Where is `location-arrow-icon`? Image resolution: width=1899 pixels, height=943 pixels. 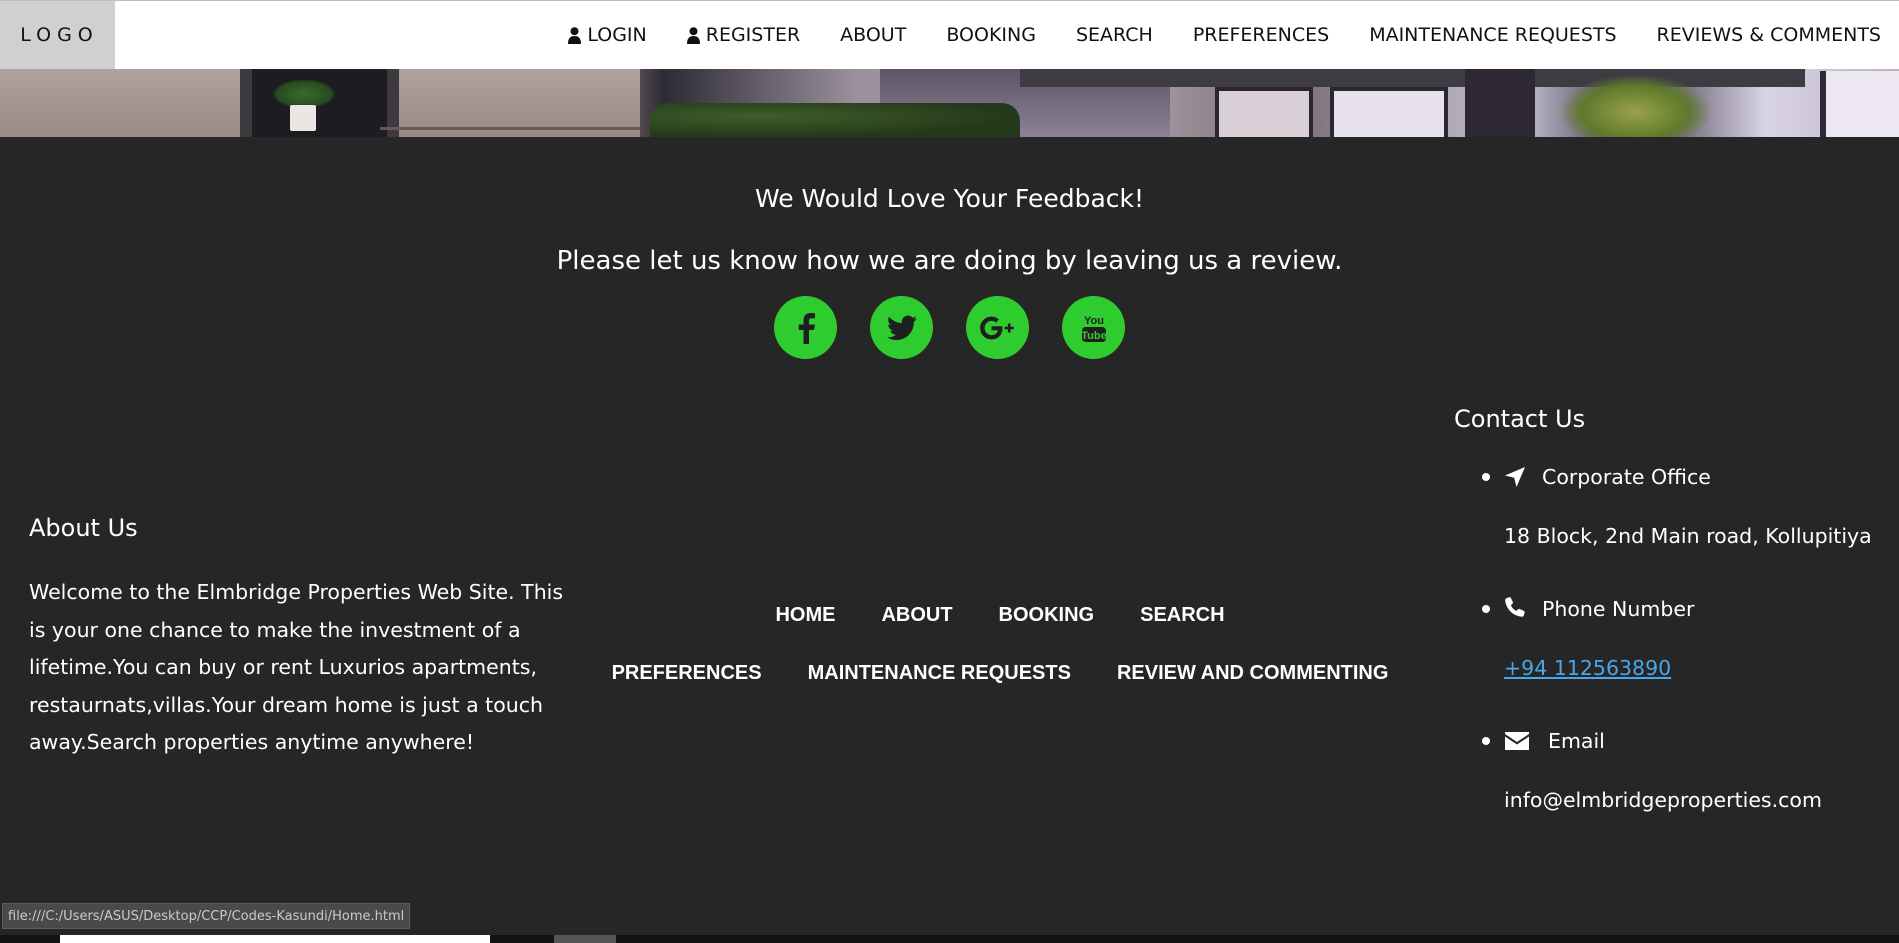 location-arrow-icon is located at coordinates (1515, 477).